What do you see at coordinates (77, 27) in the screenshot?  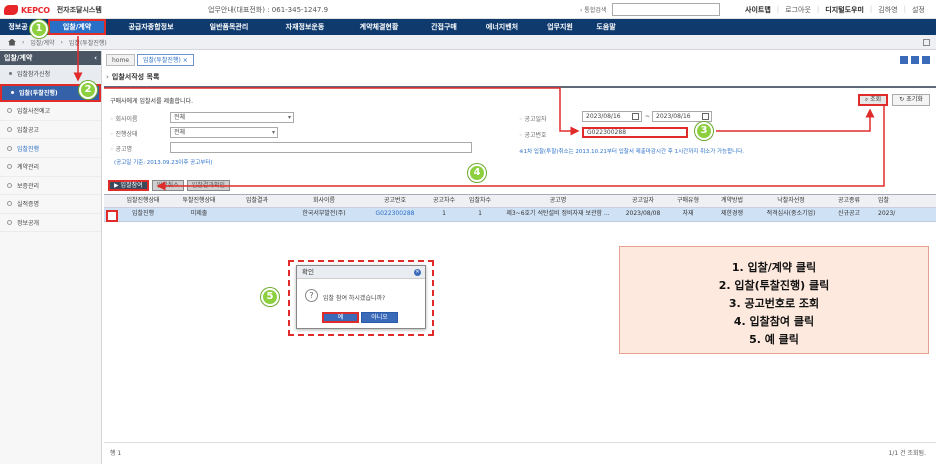 I see `nav-item-bid-contract: 입찰/계약` at bounding box center [77, 27].